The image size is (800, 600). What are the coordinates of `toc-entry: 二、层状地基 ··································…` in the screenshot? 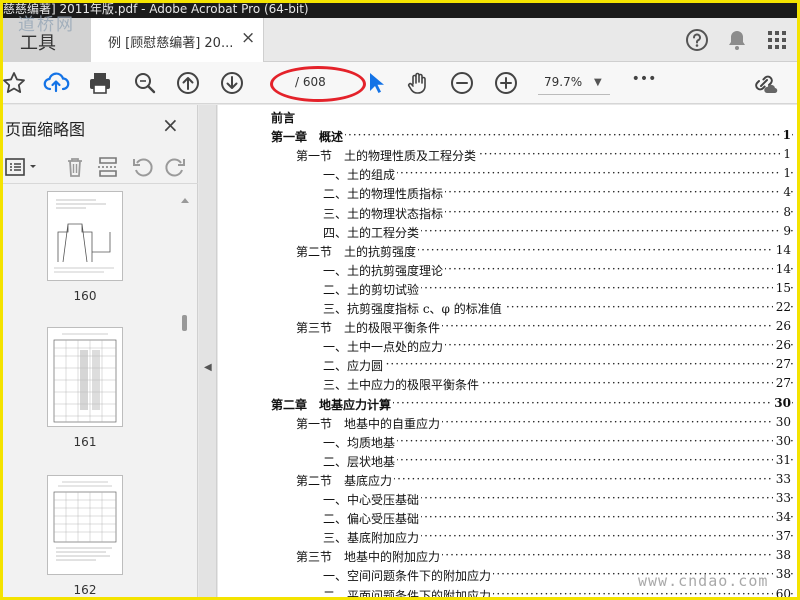 It's located at (505, 461).